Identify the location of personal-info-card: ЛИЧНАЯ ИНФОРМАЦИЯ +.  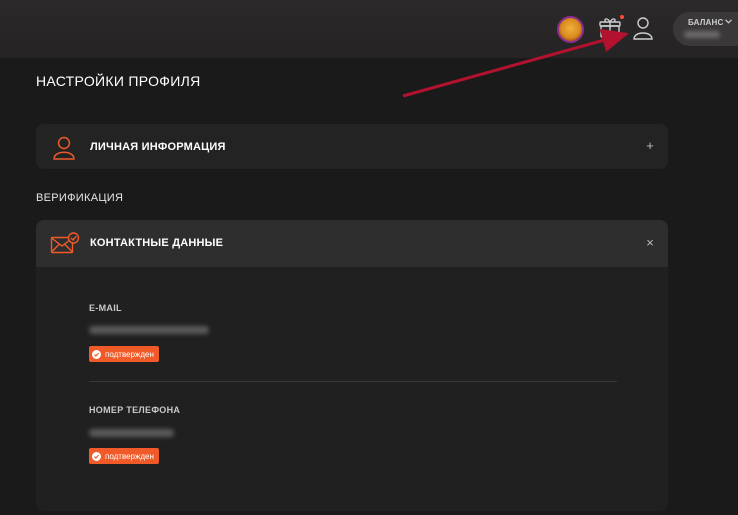
(352, 146).